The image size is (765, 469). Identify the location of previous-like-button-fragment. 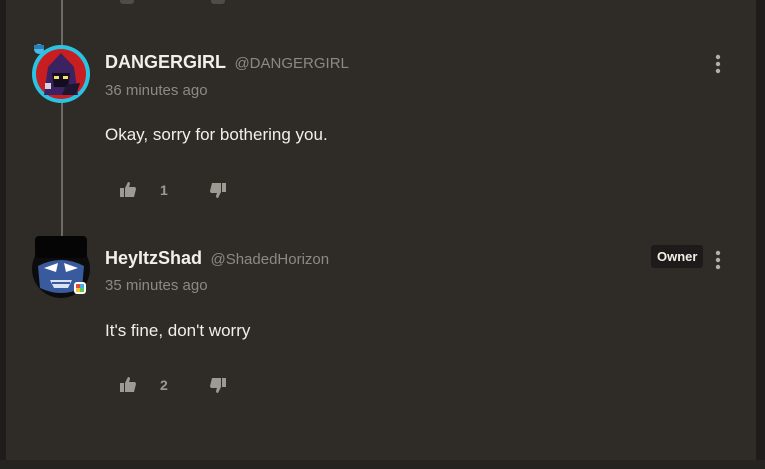
(127, 2).